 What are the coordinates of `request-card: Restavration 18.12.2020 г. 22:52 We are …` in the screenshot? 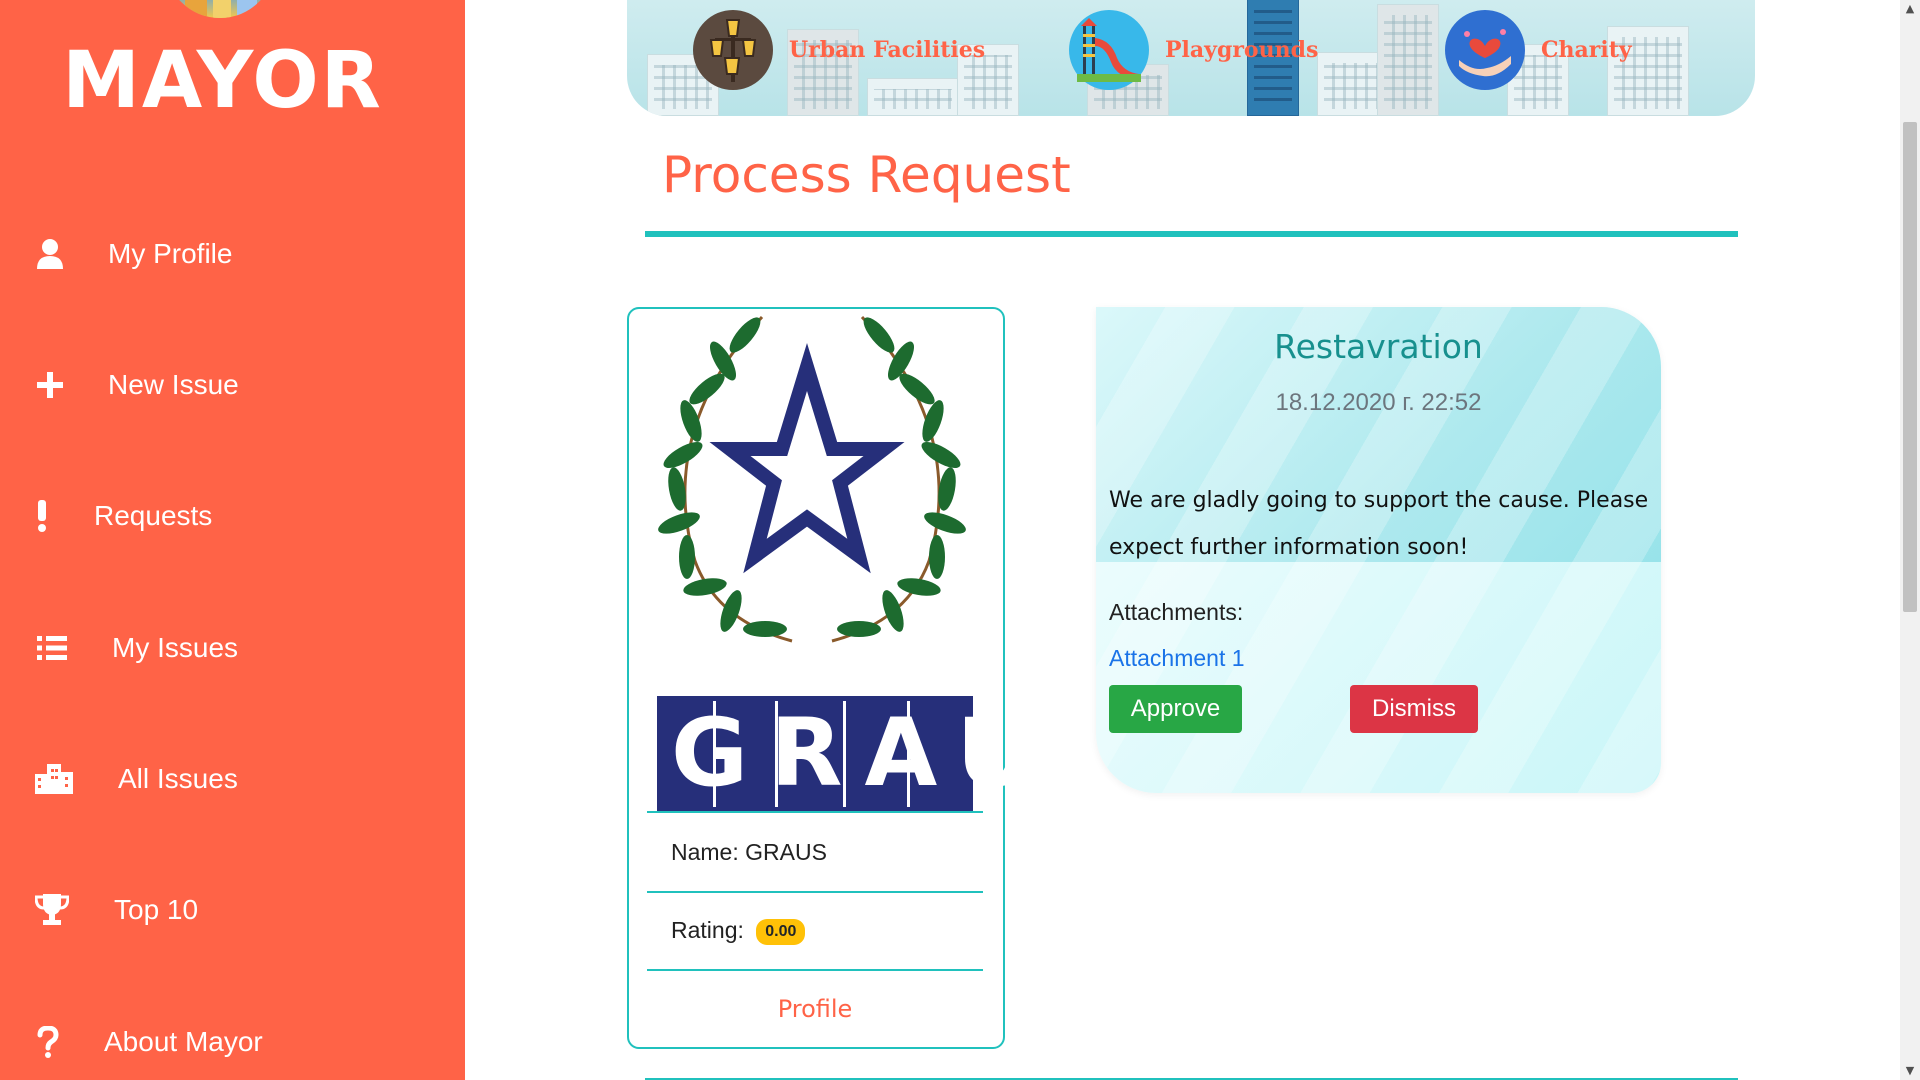 It's located at (1378, 550).